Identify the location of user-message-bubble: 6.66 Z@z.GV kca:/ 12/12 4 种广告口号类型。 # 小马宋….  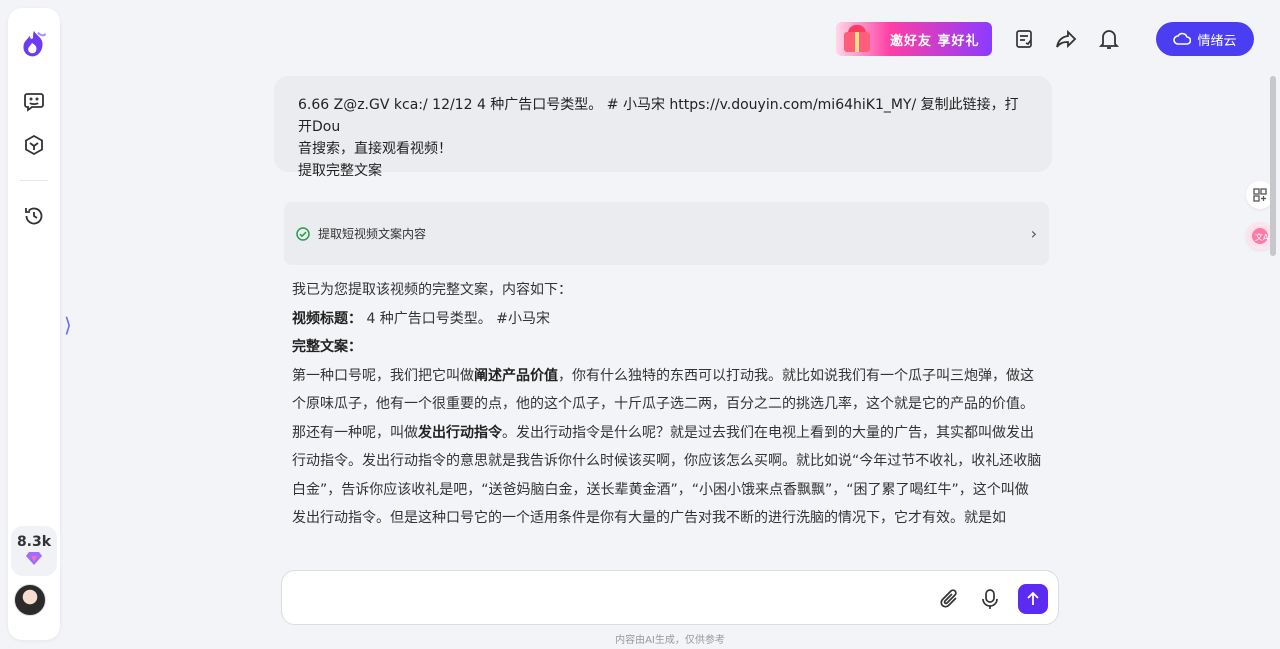
(663, 127).